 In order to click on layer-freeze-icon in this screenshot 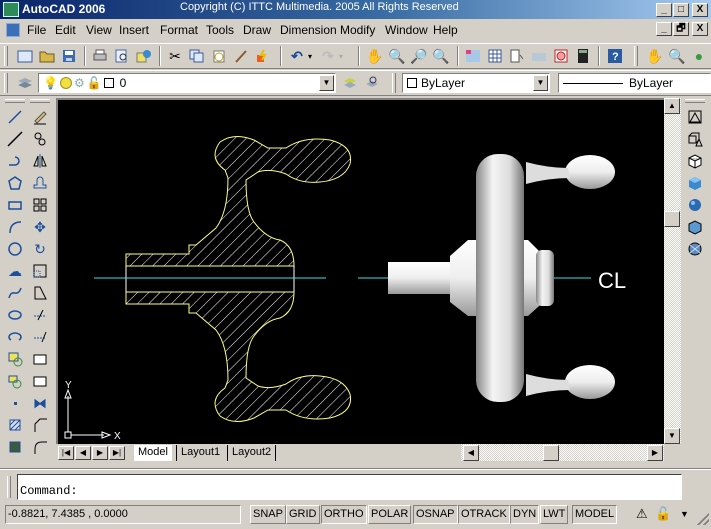, I will do `click(65, 83)`.